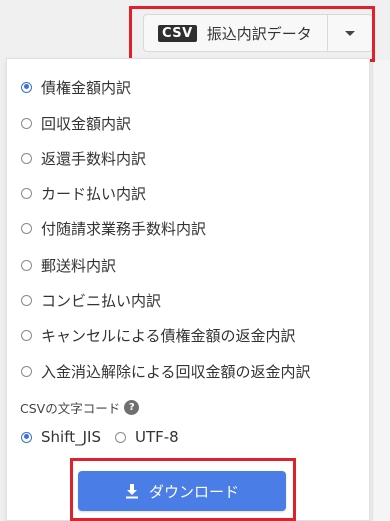 This screenshot has height=521, width=390. I want to click on encoding-option-label: UTF-8, so click(156, 437).